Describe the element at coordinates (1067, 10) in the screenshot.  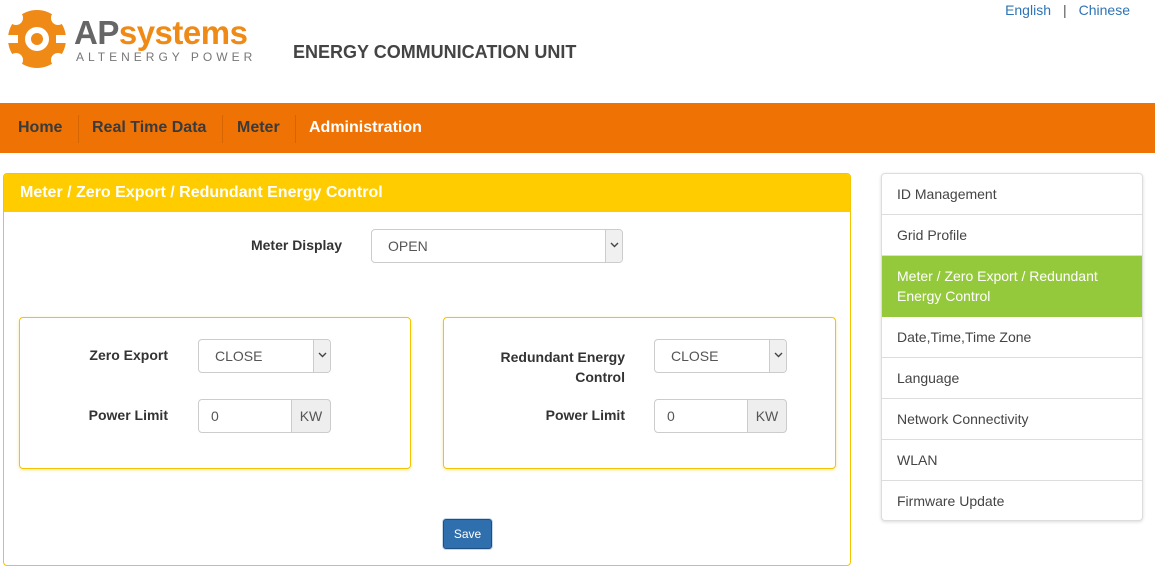
I see `language-switcher: English | Chinese` at that location.